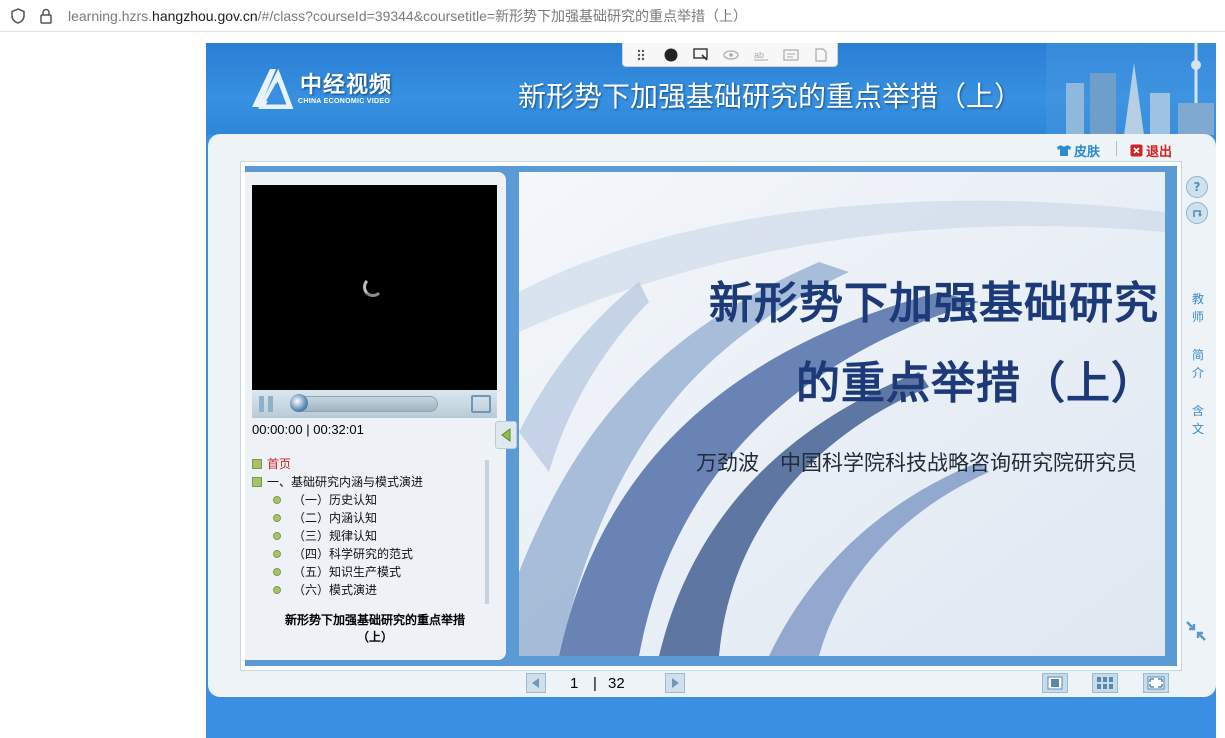 The image size is (1225, 738). What do you see at coordinates (1197, 411) in the screenshot?
I see `content-text-char: 含` at bounding box center [1197, 411].